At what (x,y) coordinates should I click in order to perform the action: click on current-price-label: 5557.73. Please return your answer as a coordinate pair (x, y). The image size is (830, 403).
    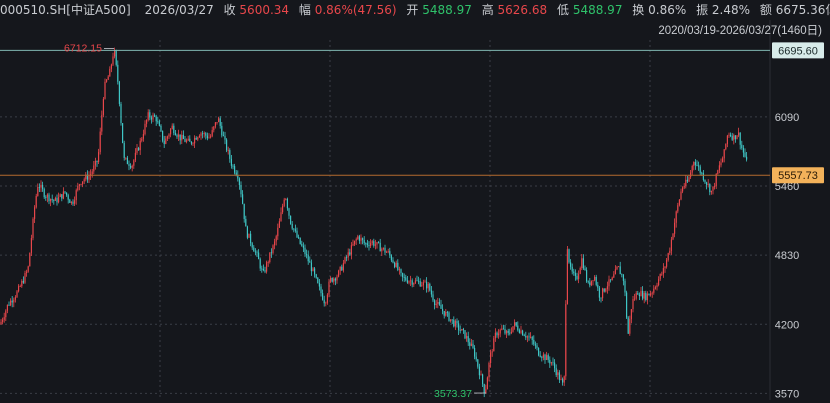
    Looking at the image, I should click on (798, 176).